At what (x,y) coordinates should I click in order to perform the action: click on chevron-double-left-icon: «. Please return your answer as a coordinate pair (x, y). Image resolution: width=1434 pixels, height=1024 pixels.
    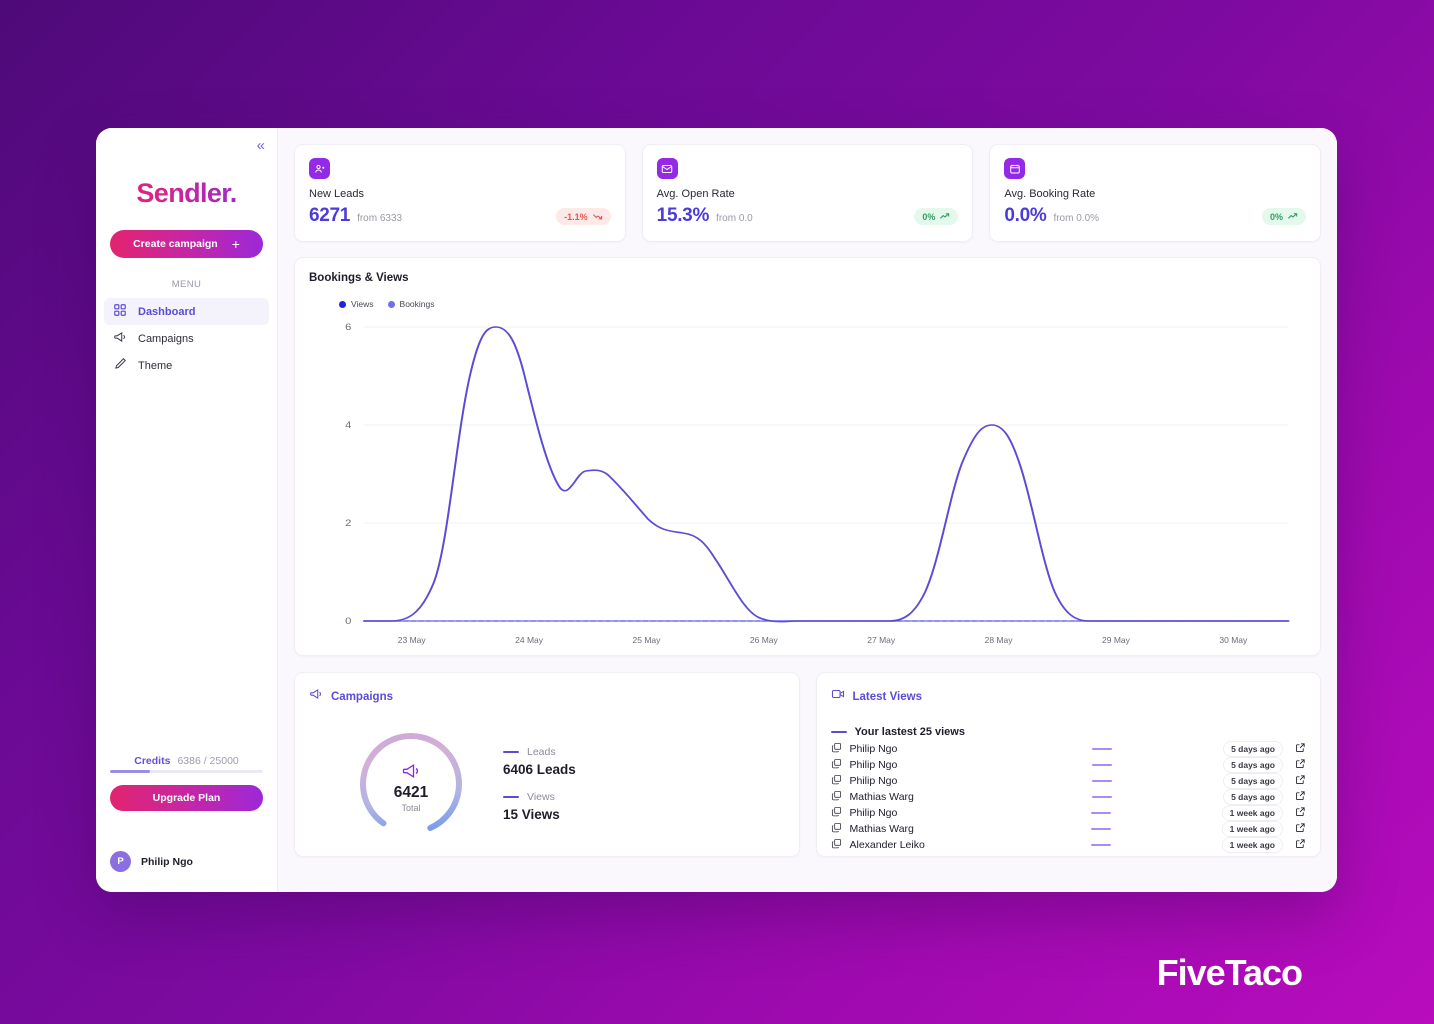
    Looking at the image, I should click on (261, 148).